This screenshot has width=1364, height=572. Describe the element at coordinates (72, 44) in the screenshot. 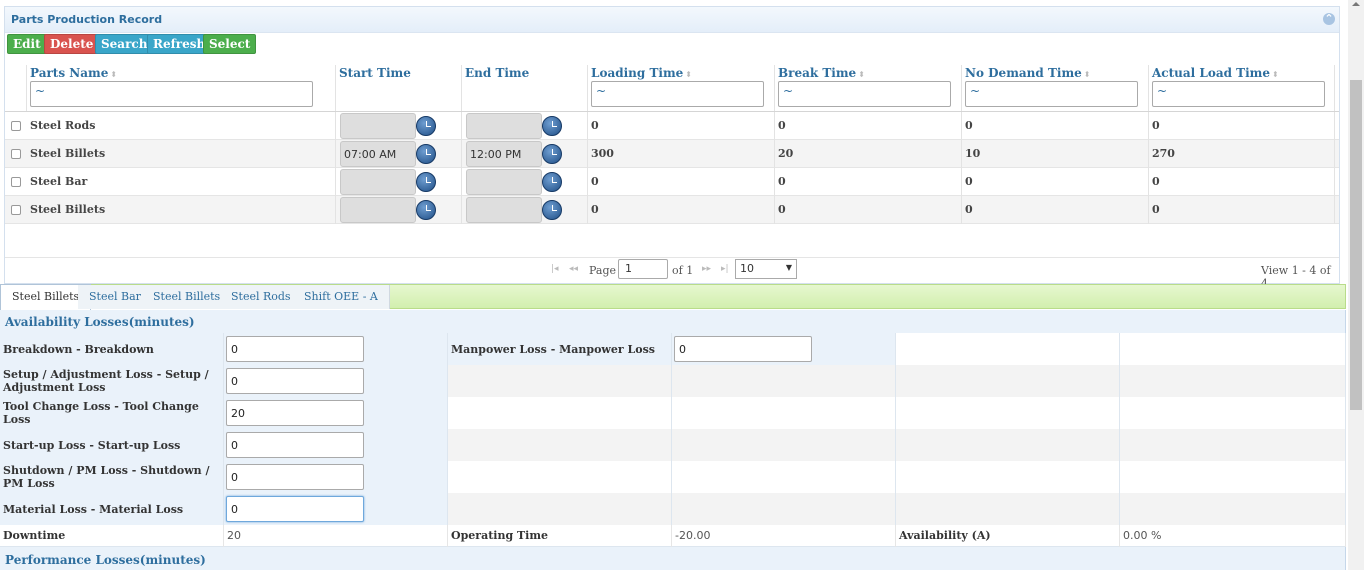

I see `delete-button: Delete` at that location.